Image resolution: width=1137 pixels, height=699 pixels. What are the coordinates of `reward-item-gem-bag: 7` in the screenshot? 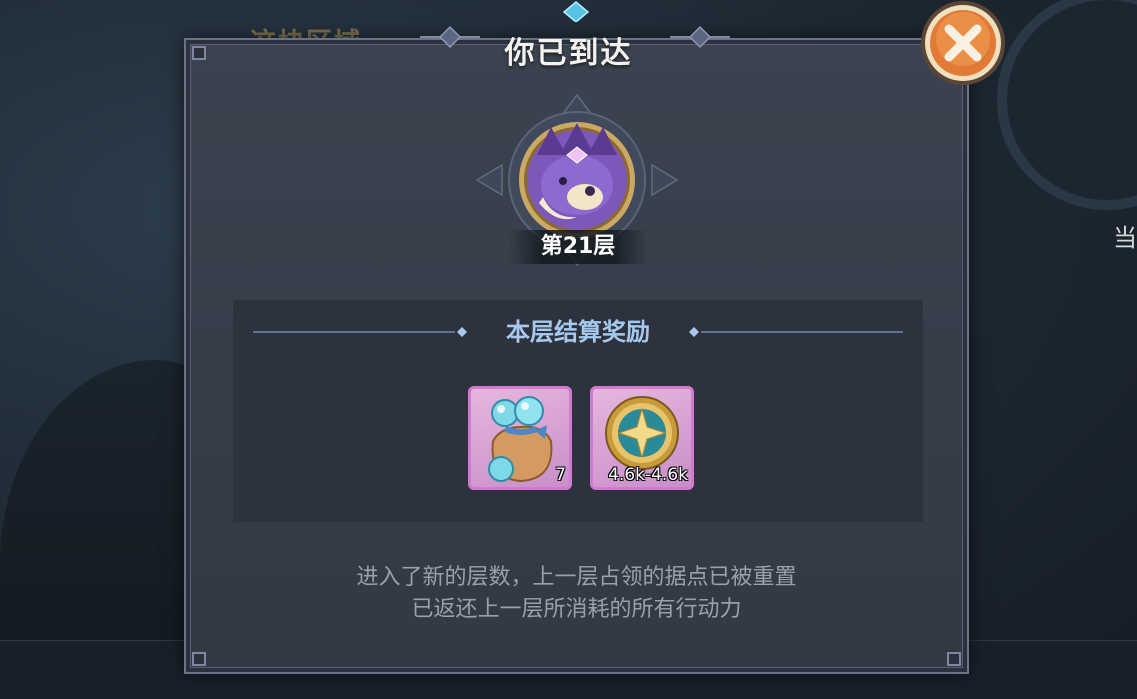 It's located at (520, 438).